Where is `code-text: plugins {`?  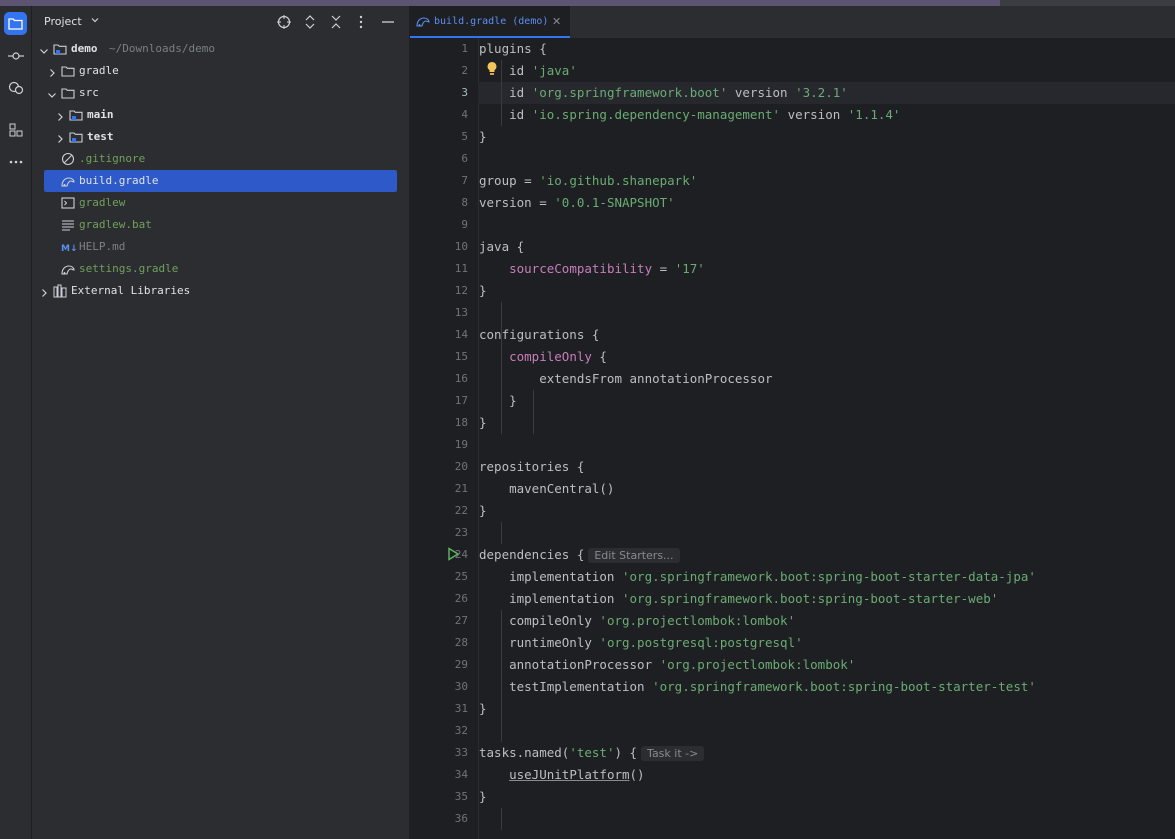
code-text: plugins { is located at coordinates (513, 48).